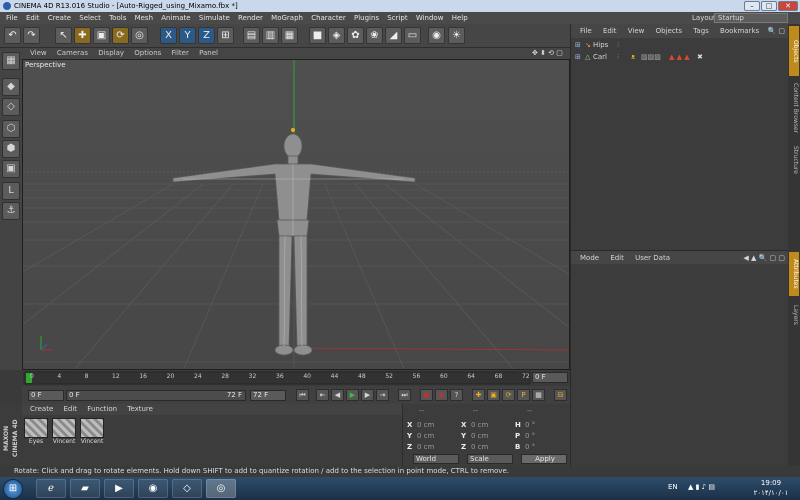  What do you see at coordinates (617, 258) in the screenshot?
I see `attr-menu-edit: Edit` at bounding box center [617, 258].